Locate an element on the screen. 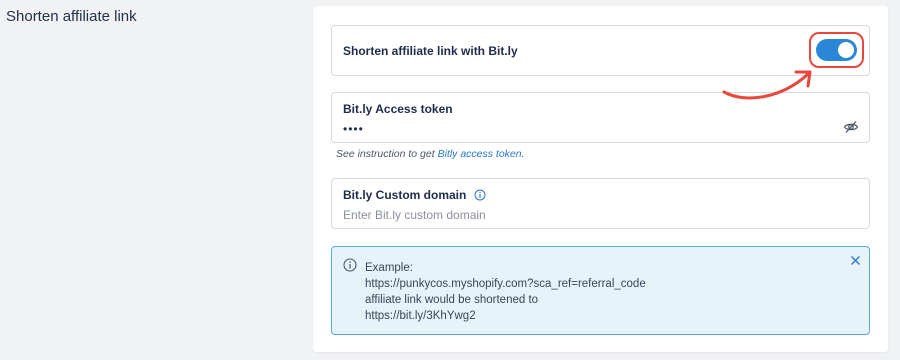 This screenshot has height=360, width=900. bitly-toggle-switch is located at coordinates (836, 50).